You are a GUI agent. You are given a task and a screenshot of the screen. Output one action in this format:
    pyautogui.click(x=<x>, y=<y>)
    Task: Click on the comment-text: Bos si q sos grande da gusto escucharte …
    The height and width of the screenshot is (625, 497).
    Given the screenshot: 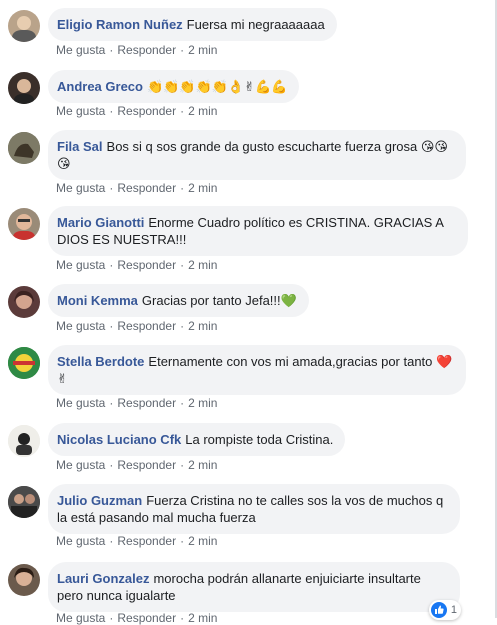 What is the action you would take?
    pyautogui.click(x=252, y=155)
    